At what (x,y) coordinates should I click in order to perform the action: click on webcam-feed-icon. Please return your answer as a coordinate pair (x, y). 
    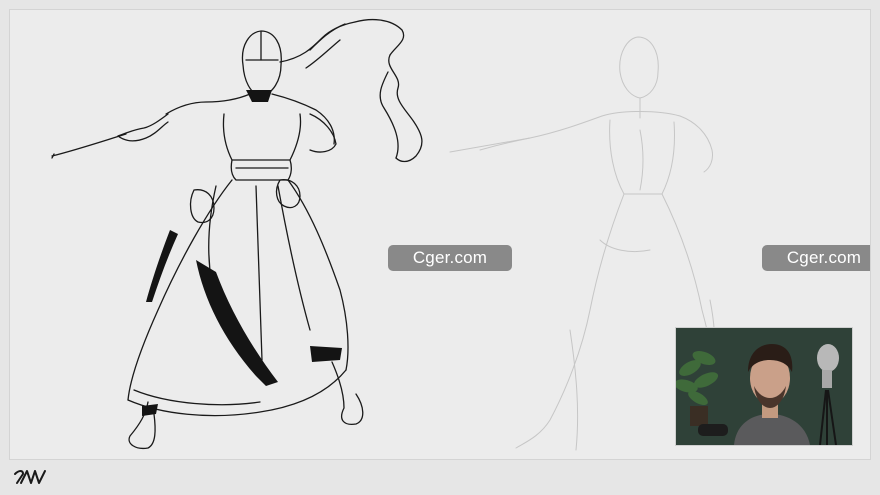
    Looking at the image, I should click on (764, 386).